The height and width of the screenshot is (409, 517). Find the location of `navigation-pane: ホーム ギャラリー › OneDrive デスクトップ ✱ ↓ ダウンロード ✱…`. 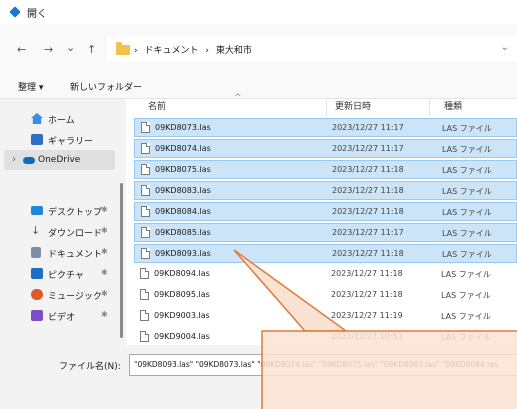

navigation-pane: ホーム ギャラリー › OneDrive デスクトップ ✱ ↓ ダウンロード ✱… is located at coordinates (62, 222).